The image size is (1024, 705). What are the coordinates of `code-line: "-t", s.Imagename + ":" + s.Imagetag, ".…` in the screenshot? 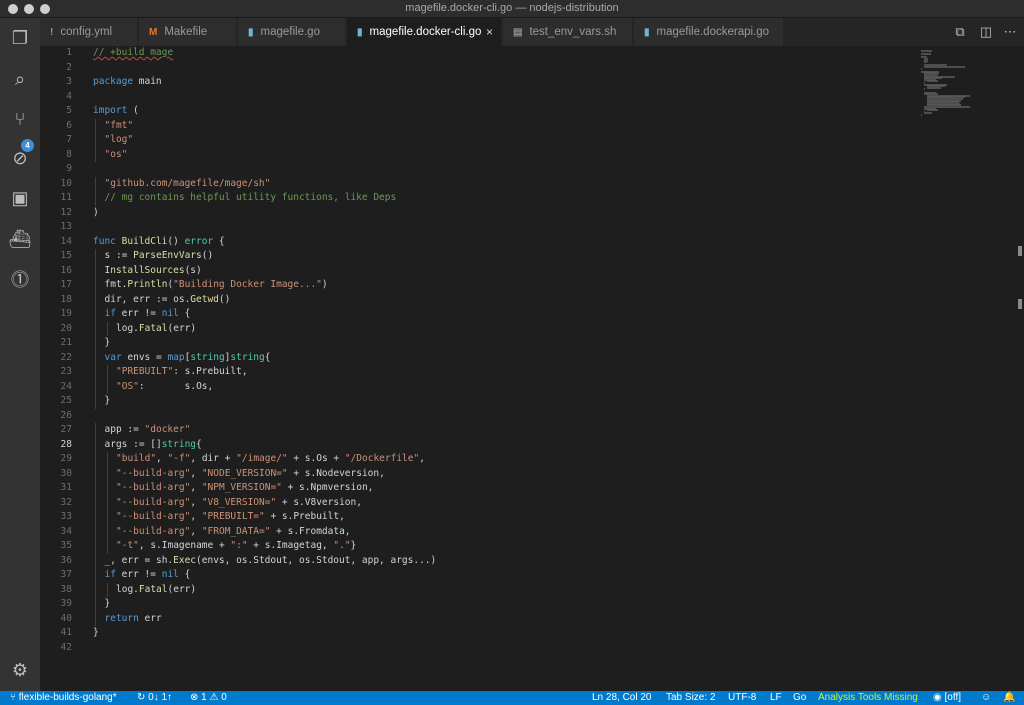 It's located at (236, 546).